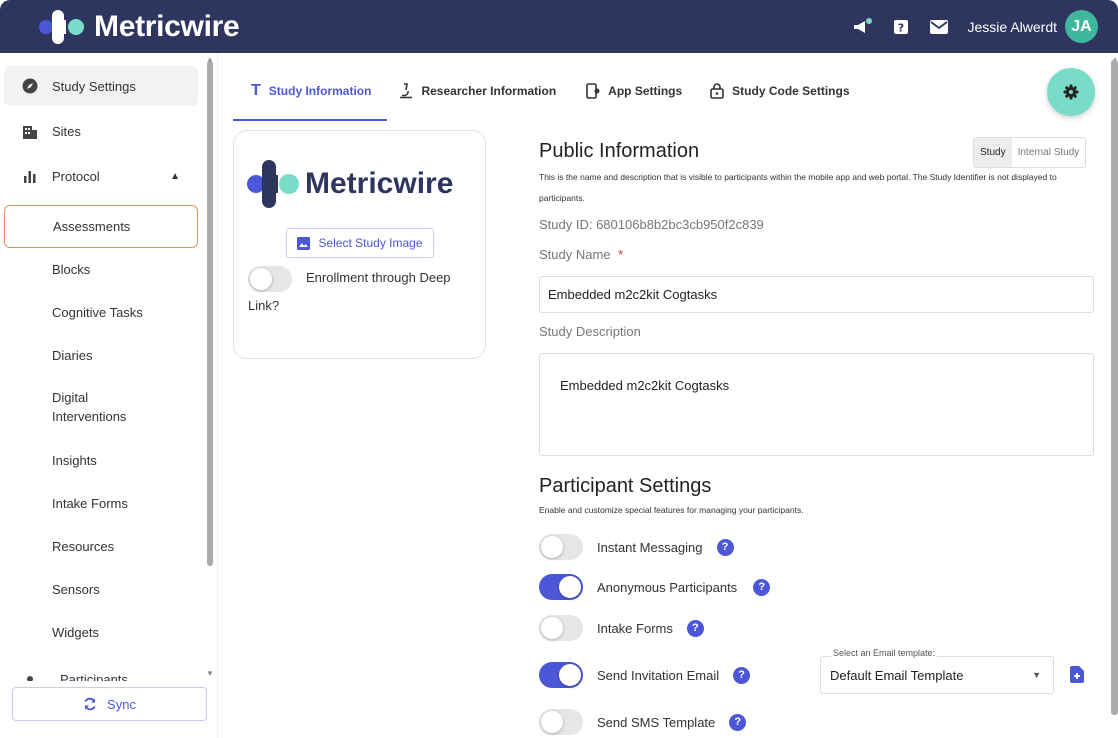 Image resolution: width=1118 pixels, height=738 pixels. What do you see at coordinates (939, 27) in the screenshot?
I see `mail-icon` at bounding box center [939, 27].